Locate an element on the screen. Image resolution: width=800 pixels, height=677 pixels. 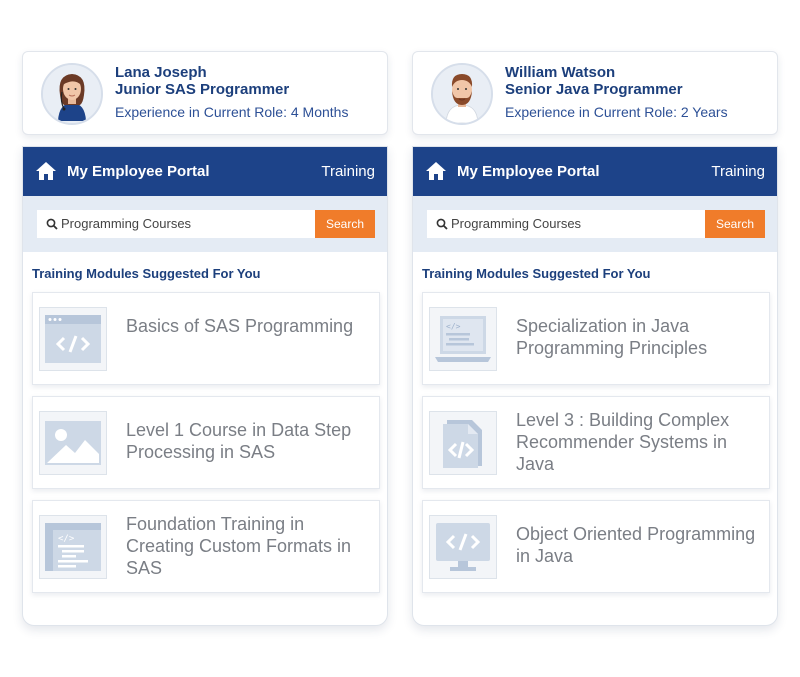
monitor-code-icon is located at coordinates (463, 547).